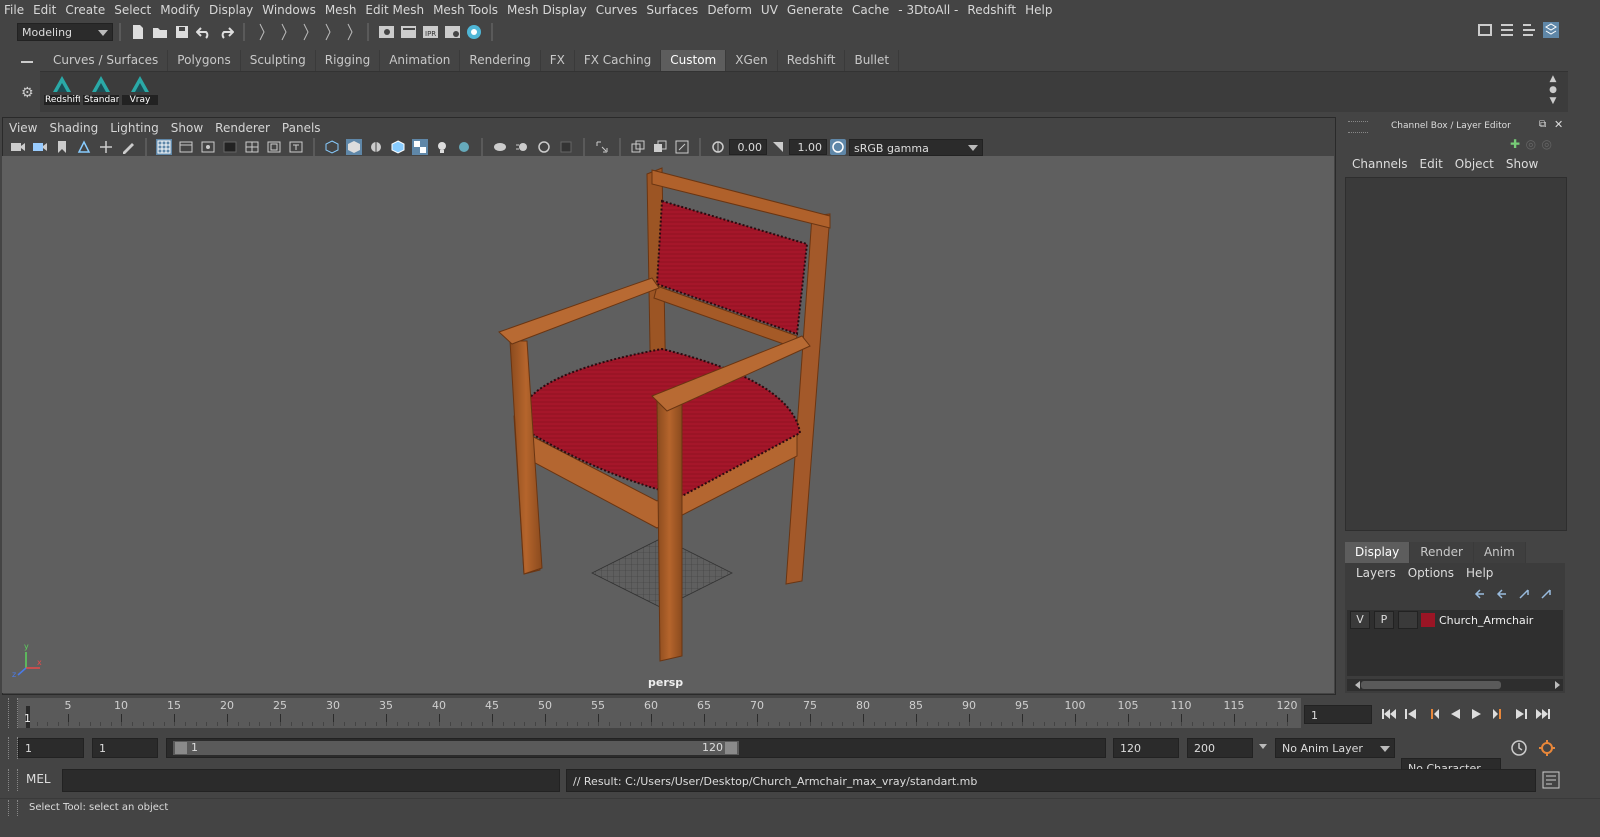 This screenshot has width=1600, height=837. Describe the element at coordinates (348, 60) in the screenshot. I see `shelf-tab-rigging: Rigging` at that location.